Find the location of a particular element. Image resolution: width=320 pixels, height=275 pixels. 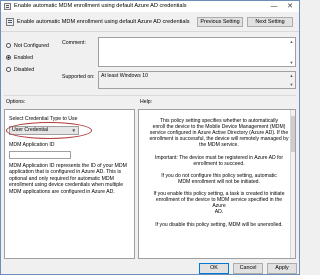

supported-on-value: At least Windows 10 is located at coordinates (124, 76).